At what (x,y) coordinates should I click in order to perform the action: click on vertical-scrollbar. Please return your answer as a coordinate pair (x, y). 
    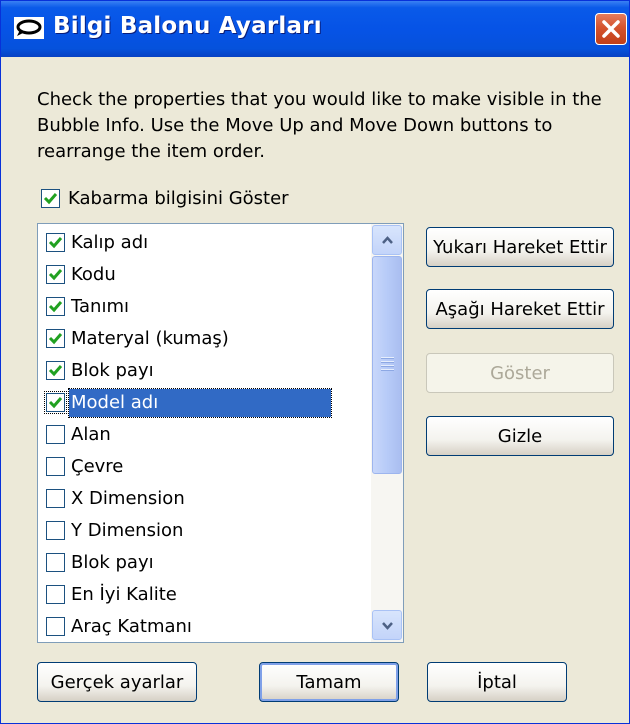
    Looking at the image, I should click on (387, 433).